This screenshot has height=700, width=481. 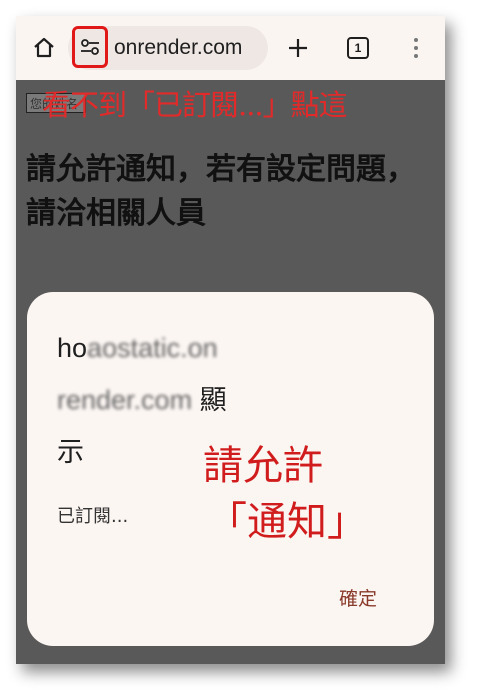 I want to click on tab-count: 1, so click(x=358, y=48).